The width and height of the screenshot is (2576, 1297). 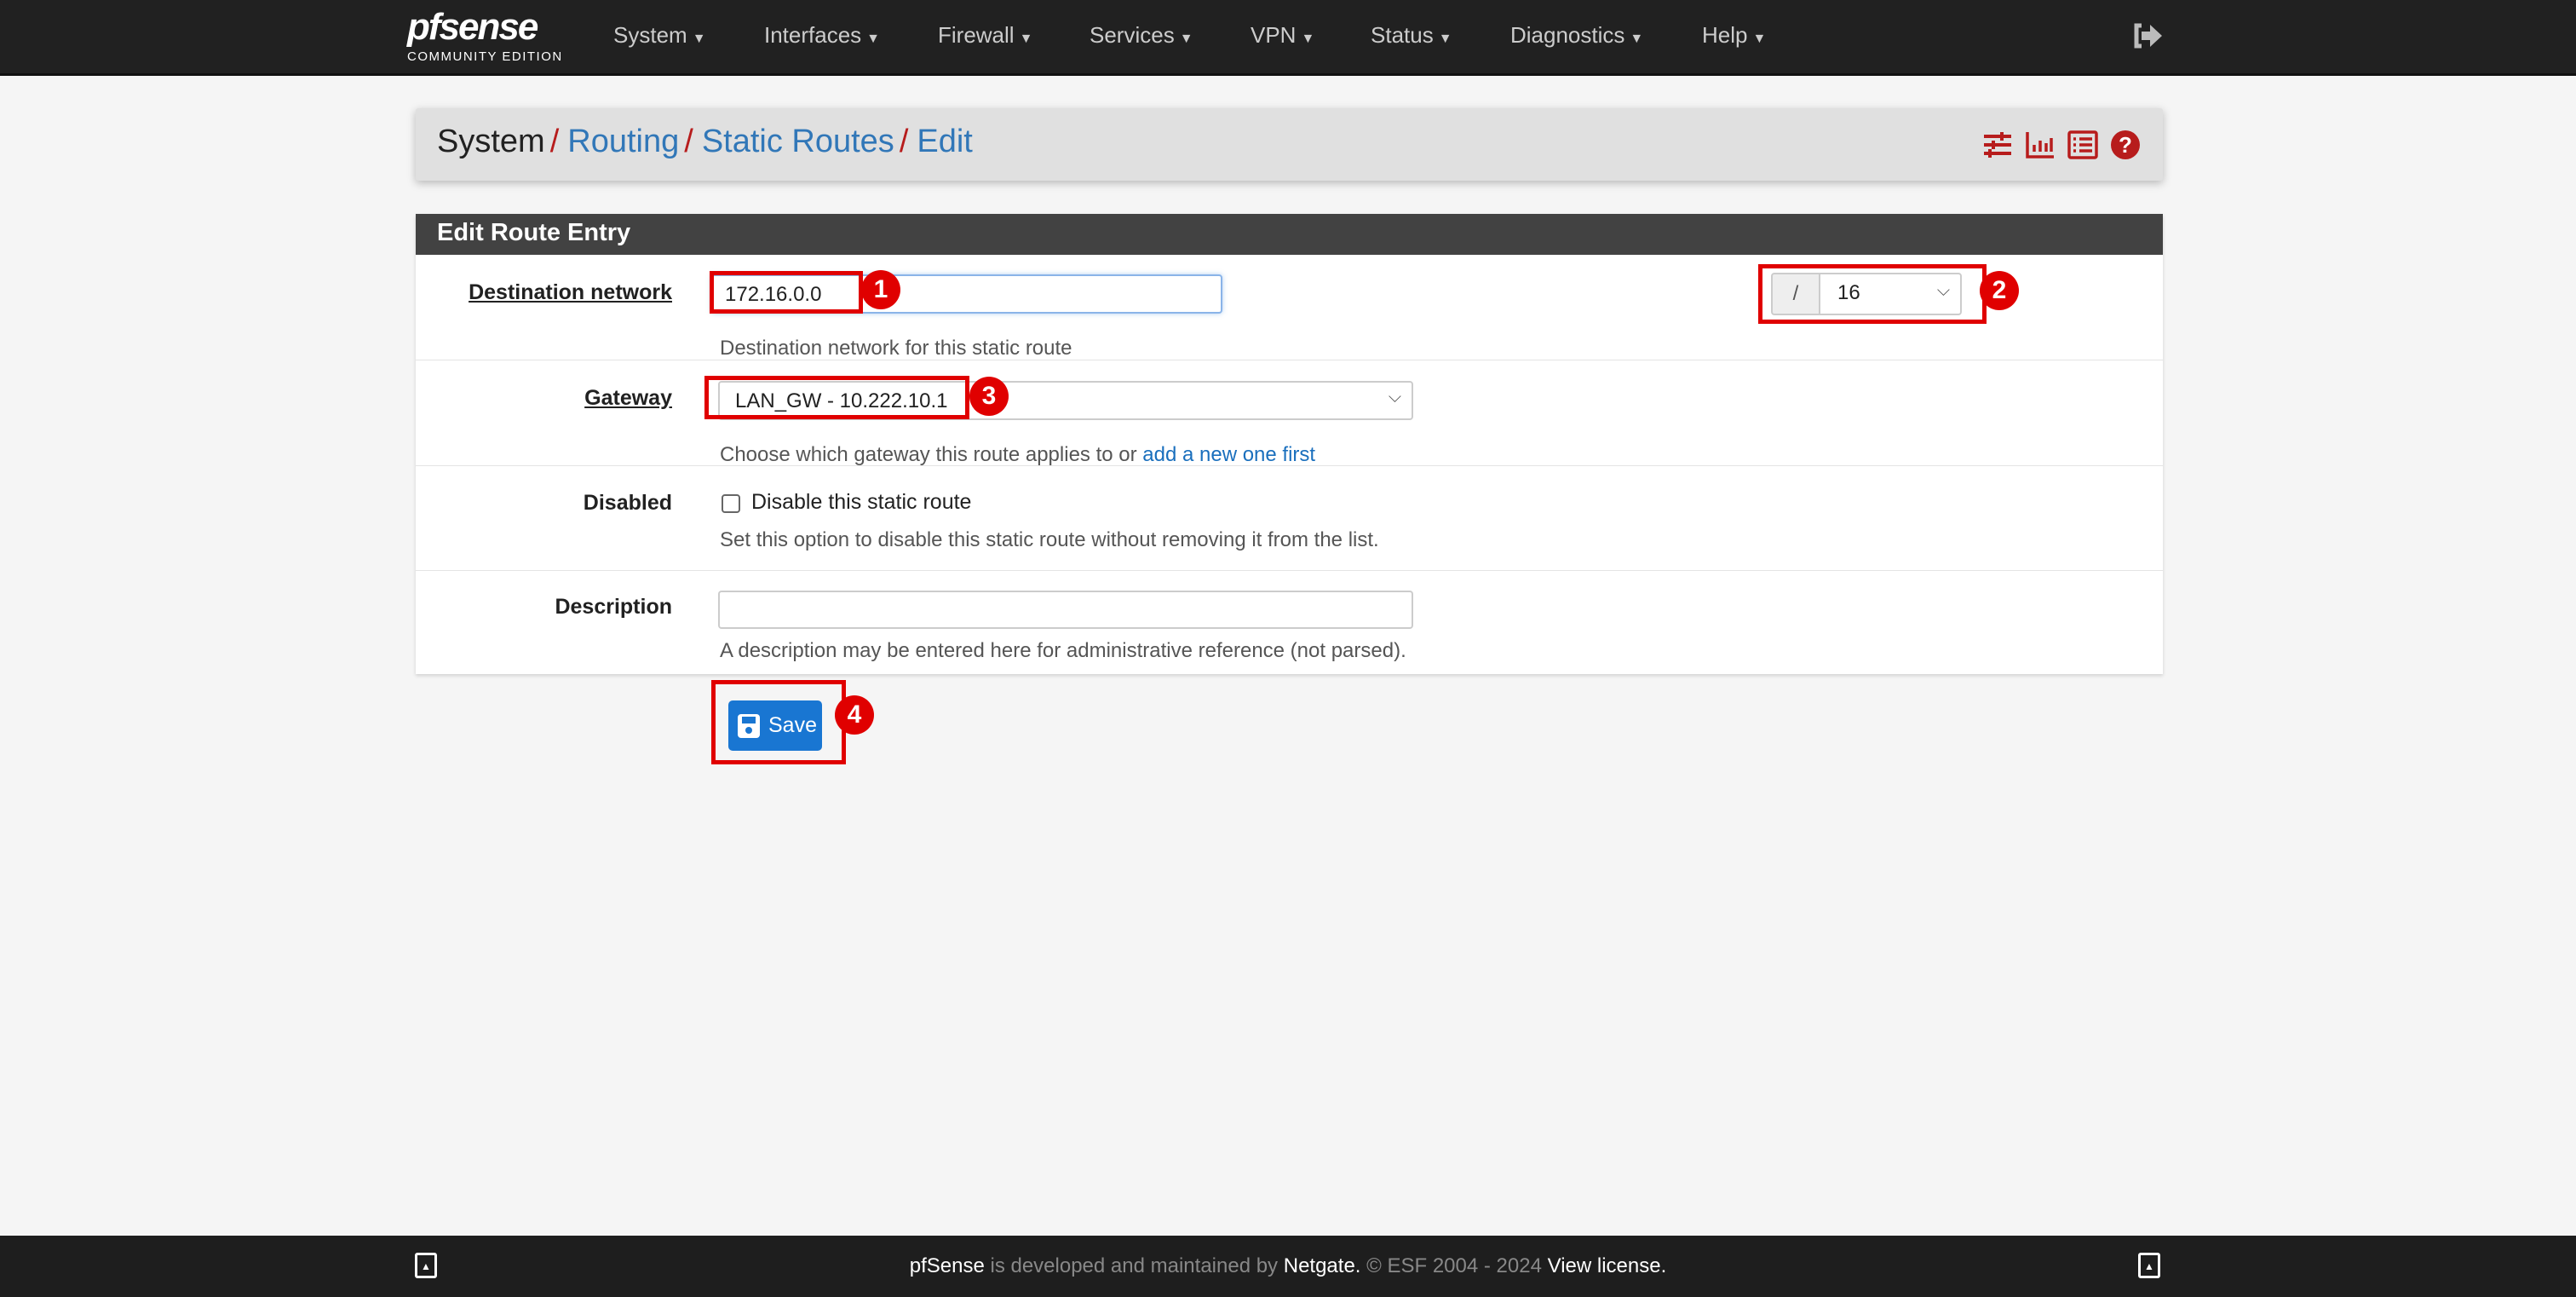 I want to click on nav-firewall: Firewall ▼, so click(x=985, y=35).